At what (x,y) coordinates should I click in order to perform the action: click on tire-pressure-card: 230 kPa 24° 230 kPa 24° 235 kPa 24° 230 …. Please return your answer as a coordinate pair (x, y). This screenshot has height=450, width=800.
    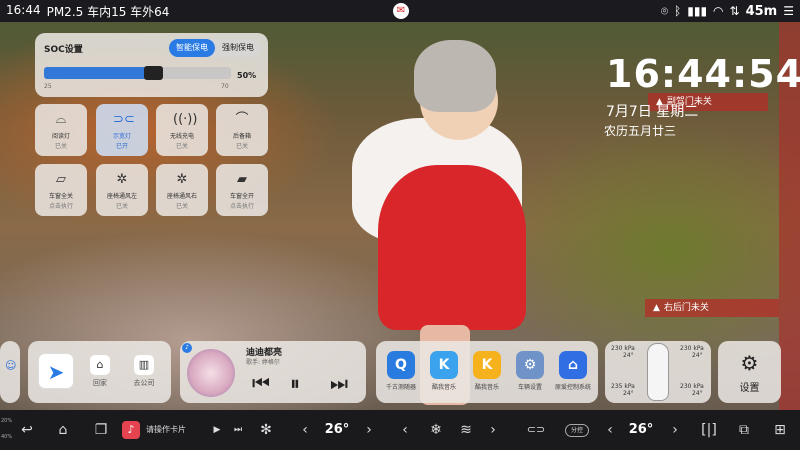
    Looking at the image, I should click on (658, 372).